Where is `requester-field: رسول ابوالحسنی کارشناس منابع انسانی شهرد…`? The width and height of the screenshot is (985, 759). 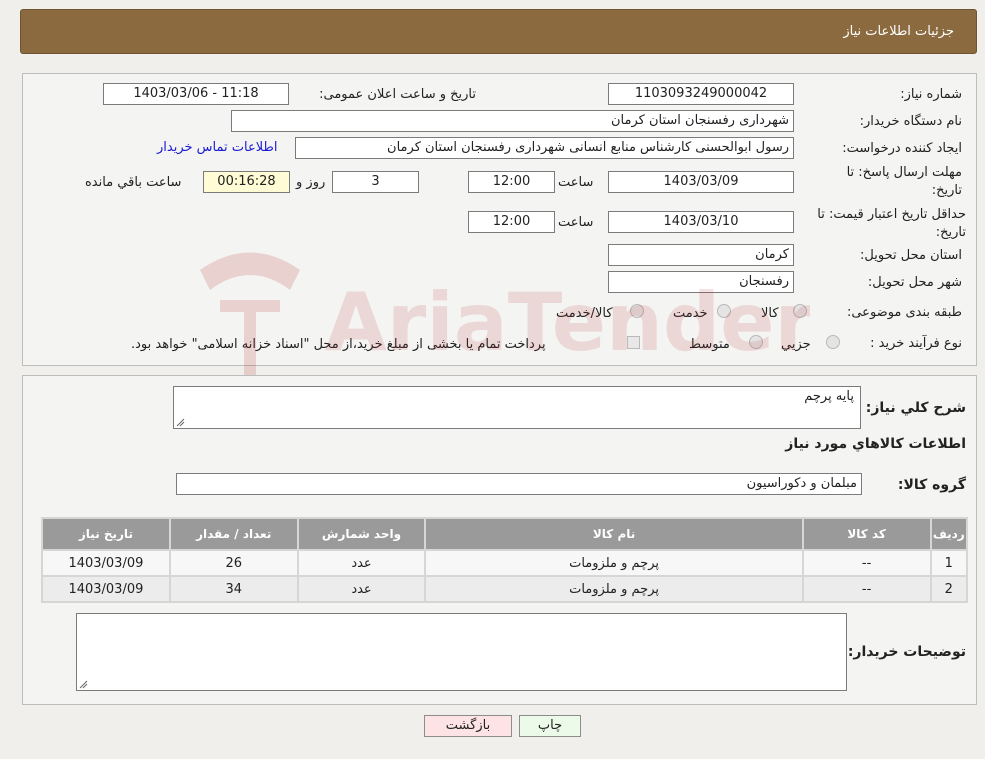
requester-field: رسول ابوالحسنی کارشناس منابع انسانی شهرد… is located at coordinates (544, 148).